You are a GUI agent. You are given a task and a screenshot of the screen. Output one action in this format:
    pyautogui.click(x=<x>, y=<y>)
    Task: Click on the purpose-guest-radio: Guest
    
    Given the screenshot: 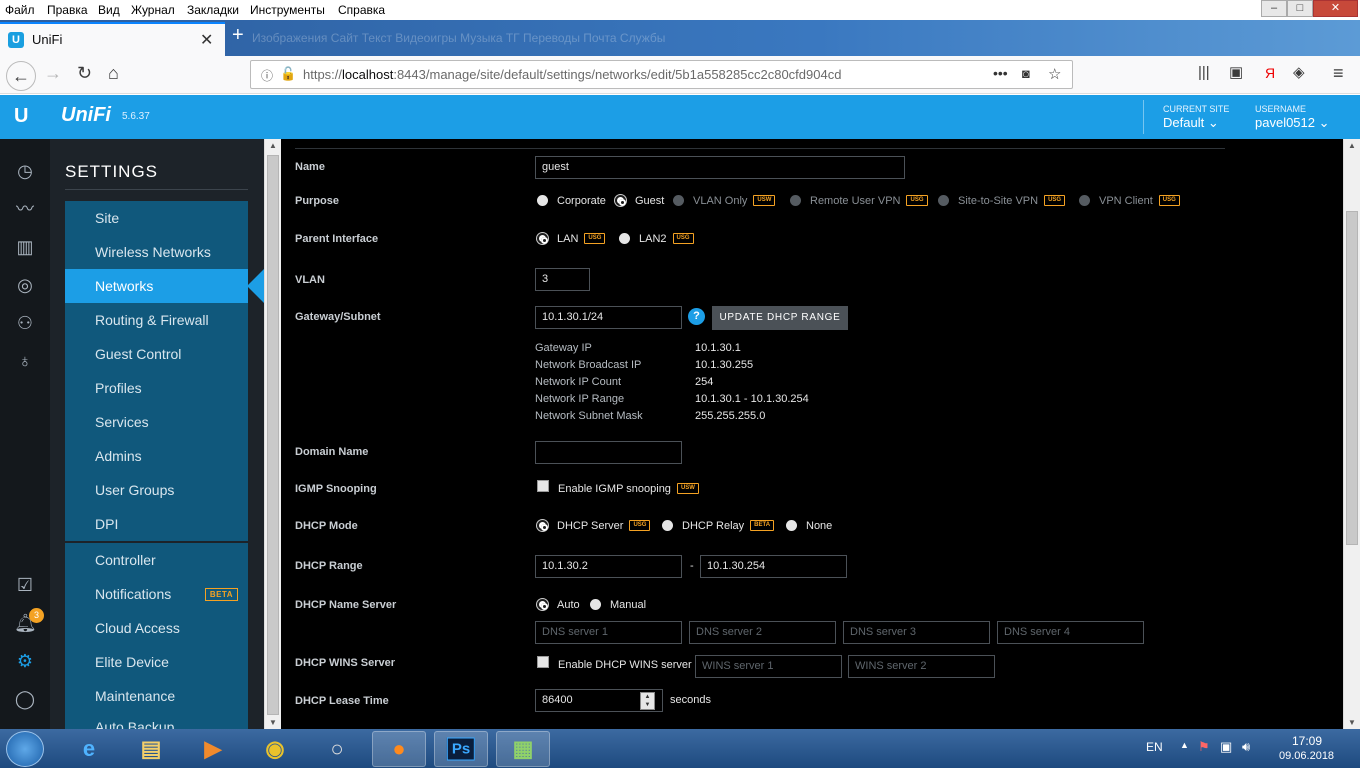 What is the action you would take?
    pyautogui.click(x=639, y=200)
    